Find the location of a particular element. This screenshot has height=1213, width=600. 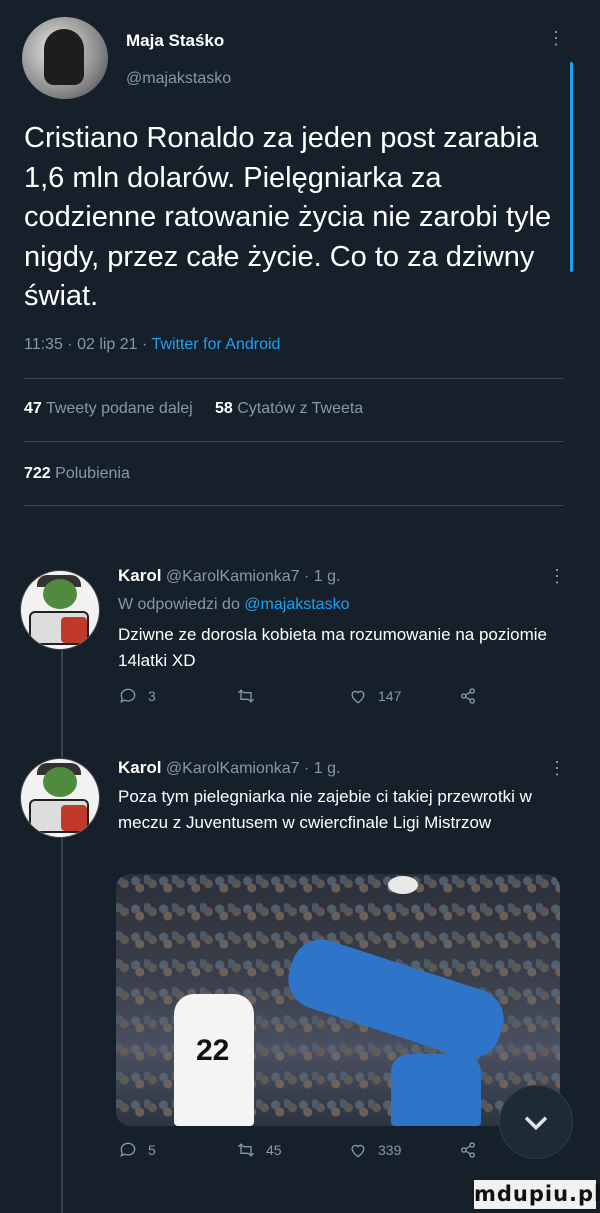

player-blue is located at coordinates (436, 1090).